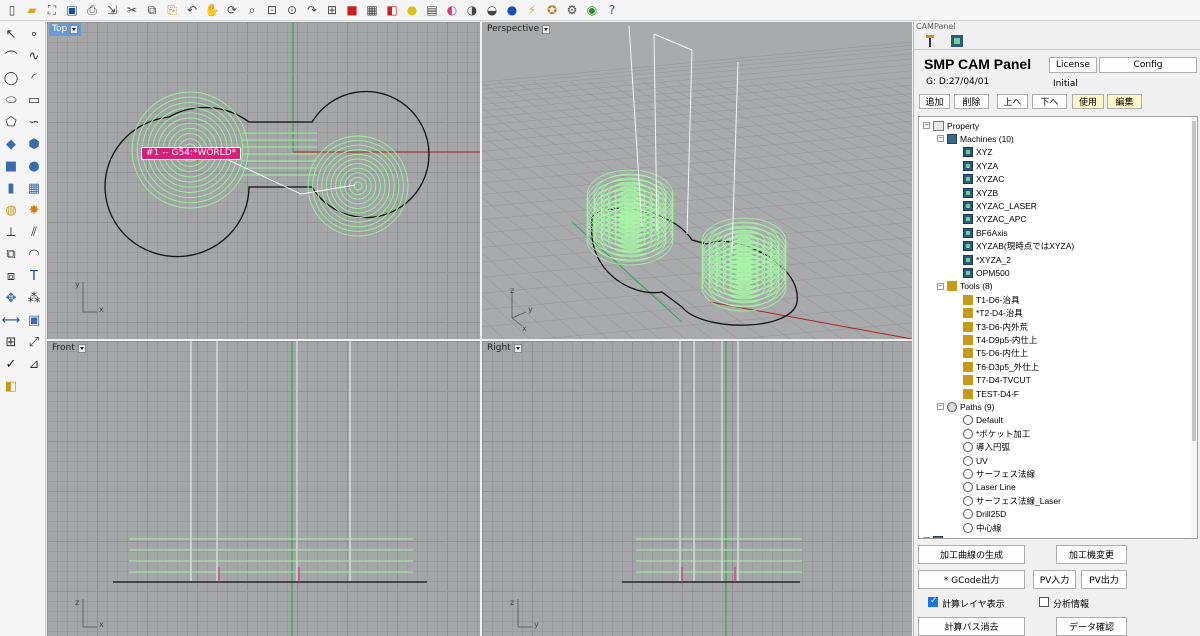  Describe the element at coordinates (32, 10) in the screenshot. I see `open-folder-icon: ▰` at that location.